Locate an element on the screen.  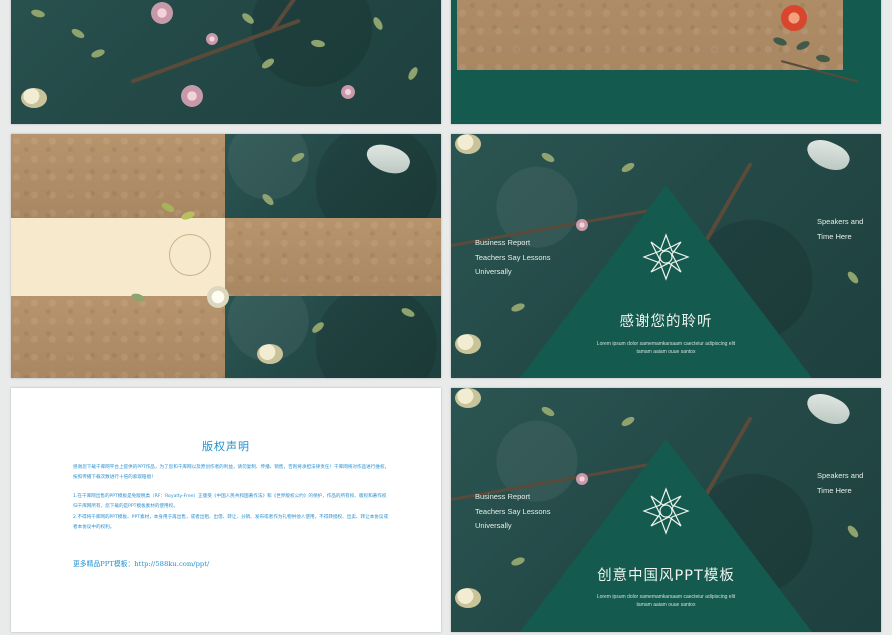
red-flower is located at coordinates (794, 18).